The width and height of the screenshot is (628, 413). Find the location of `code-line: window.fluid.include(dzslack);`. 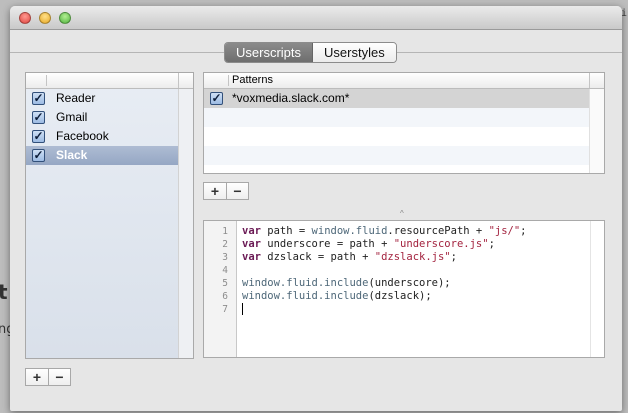

code-line: window.fluid.include(dzslack); is located at coordinates (384, 296).